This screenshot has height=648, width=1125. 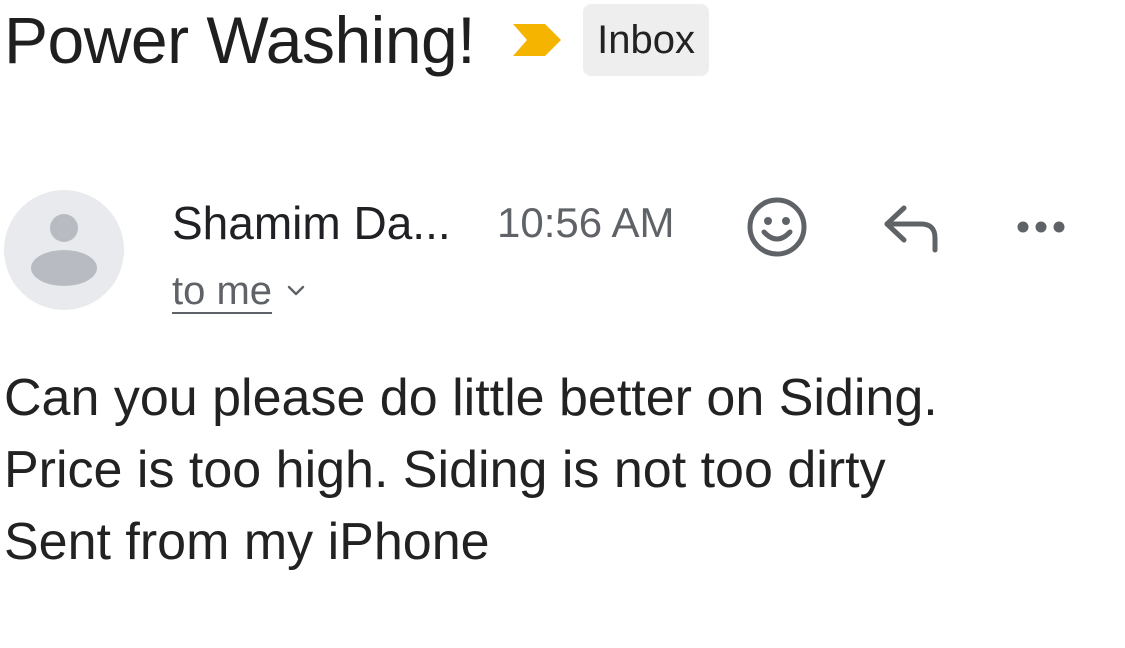 I want to click on more-horizontal-icon, so click(x=1041, y=227).